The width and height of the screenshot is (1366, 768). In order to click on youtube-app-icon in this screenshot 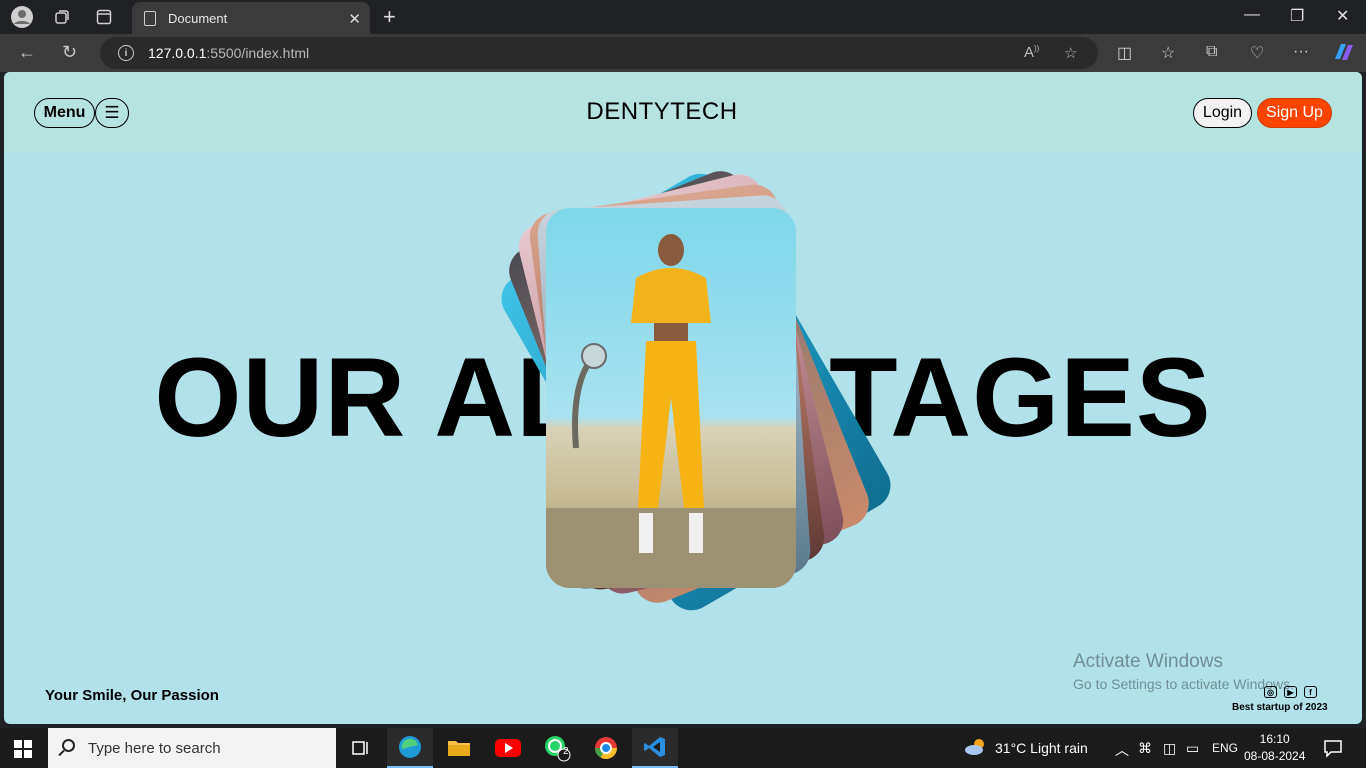, I will do `click(508, 748)`.